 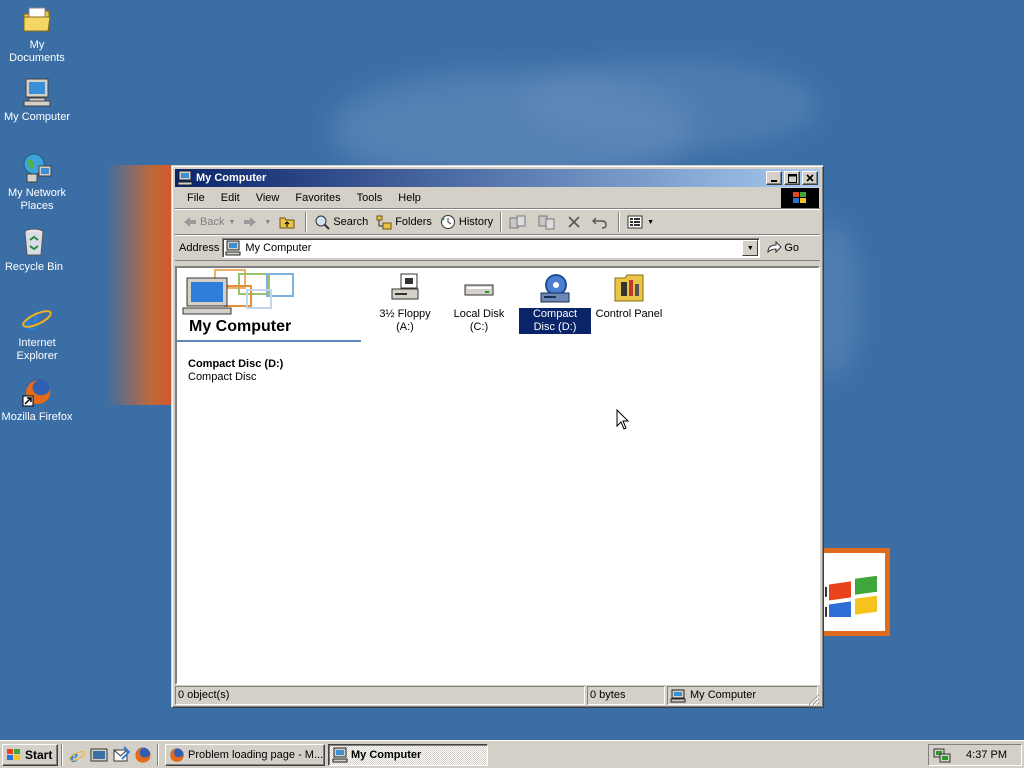 I want to click on title-bar: My Computer, so click(x=497, y=178).